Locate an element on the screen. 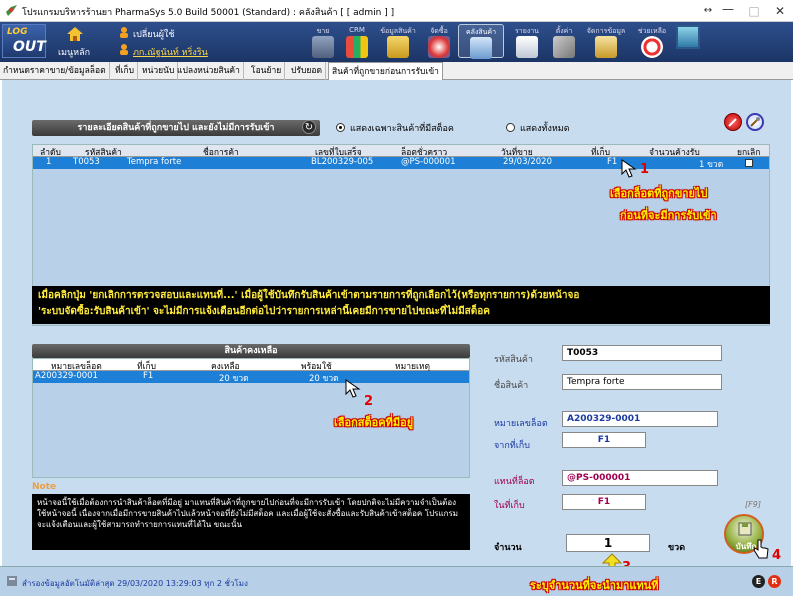 This screenshot has height=596, width=793. register-icon is located at coordinates (323, 47).